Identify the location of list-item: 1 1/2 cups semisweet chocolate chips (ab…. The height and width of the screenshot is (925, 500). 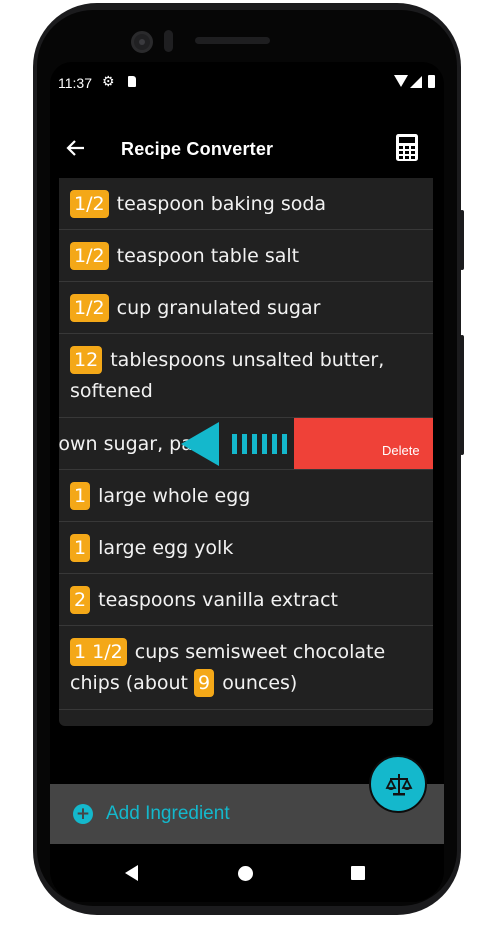
(246, 668).